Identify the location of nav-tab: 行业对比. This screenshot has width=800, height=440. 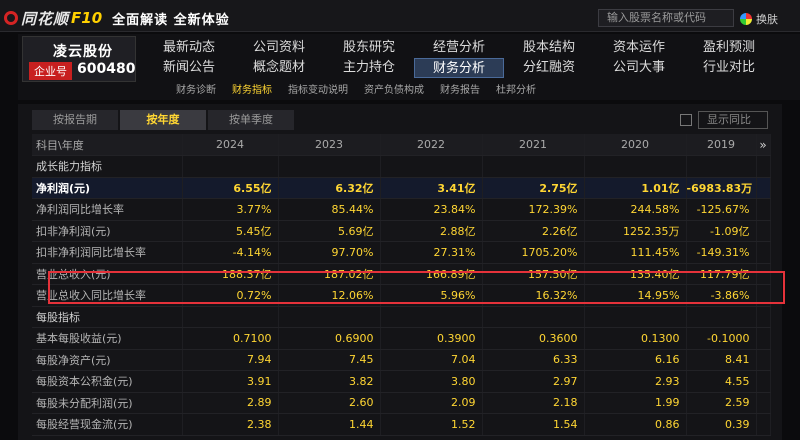
(729, 68).